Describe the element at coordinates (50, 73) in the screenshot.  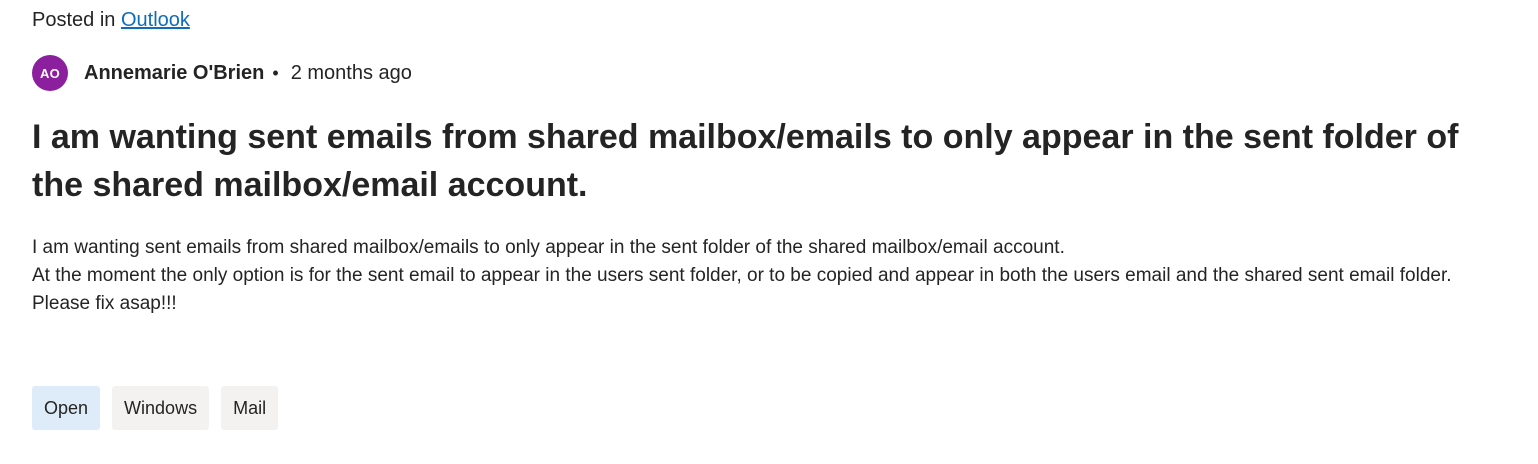
I see `avatar: AO` at that location.